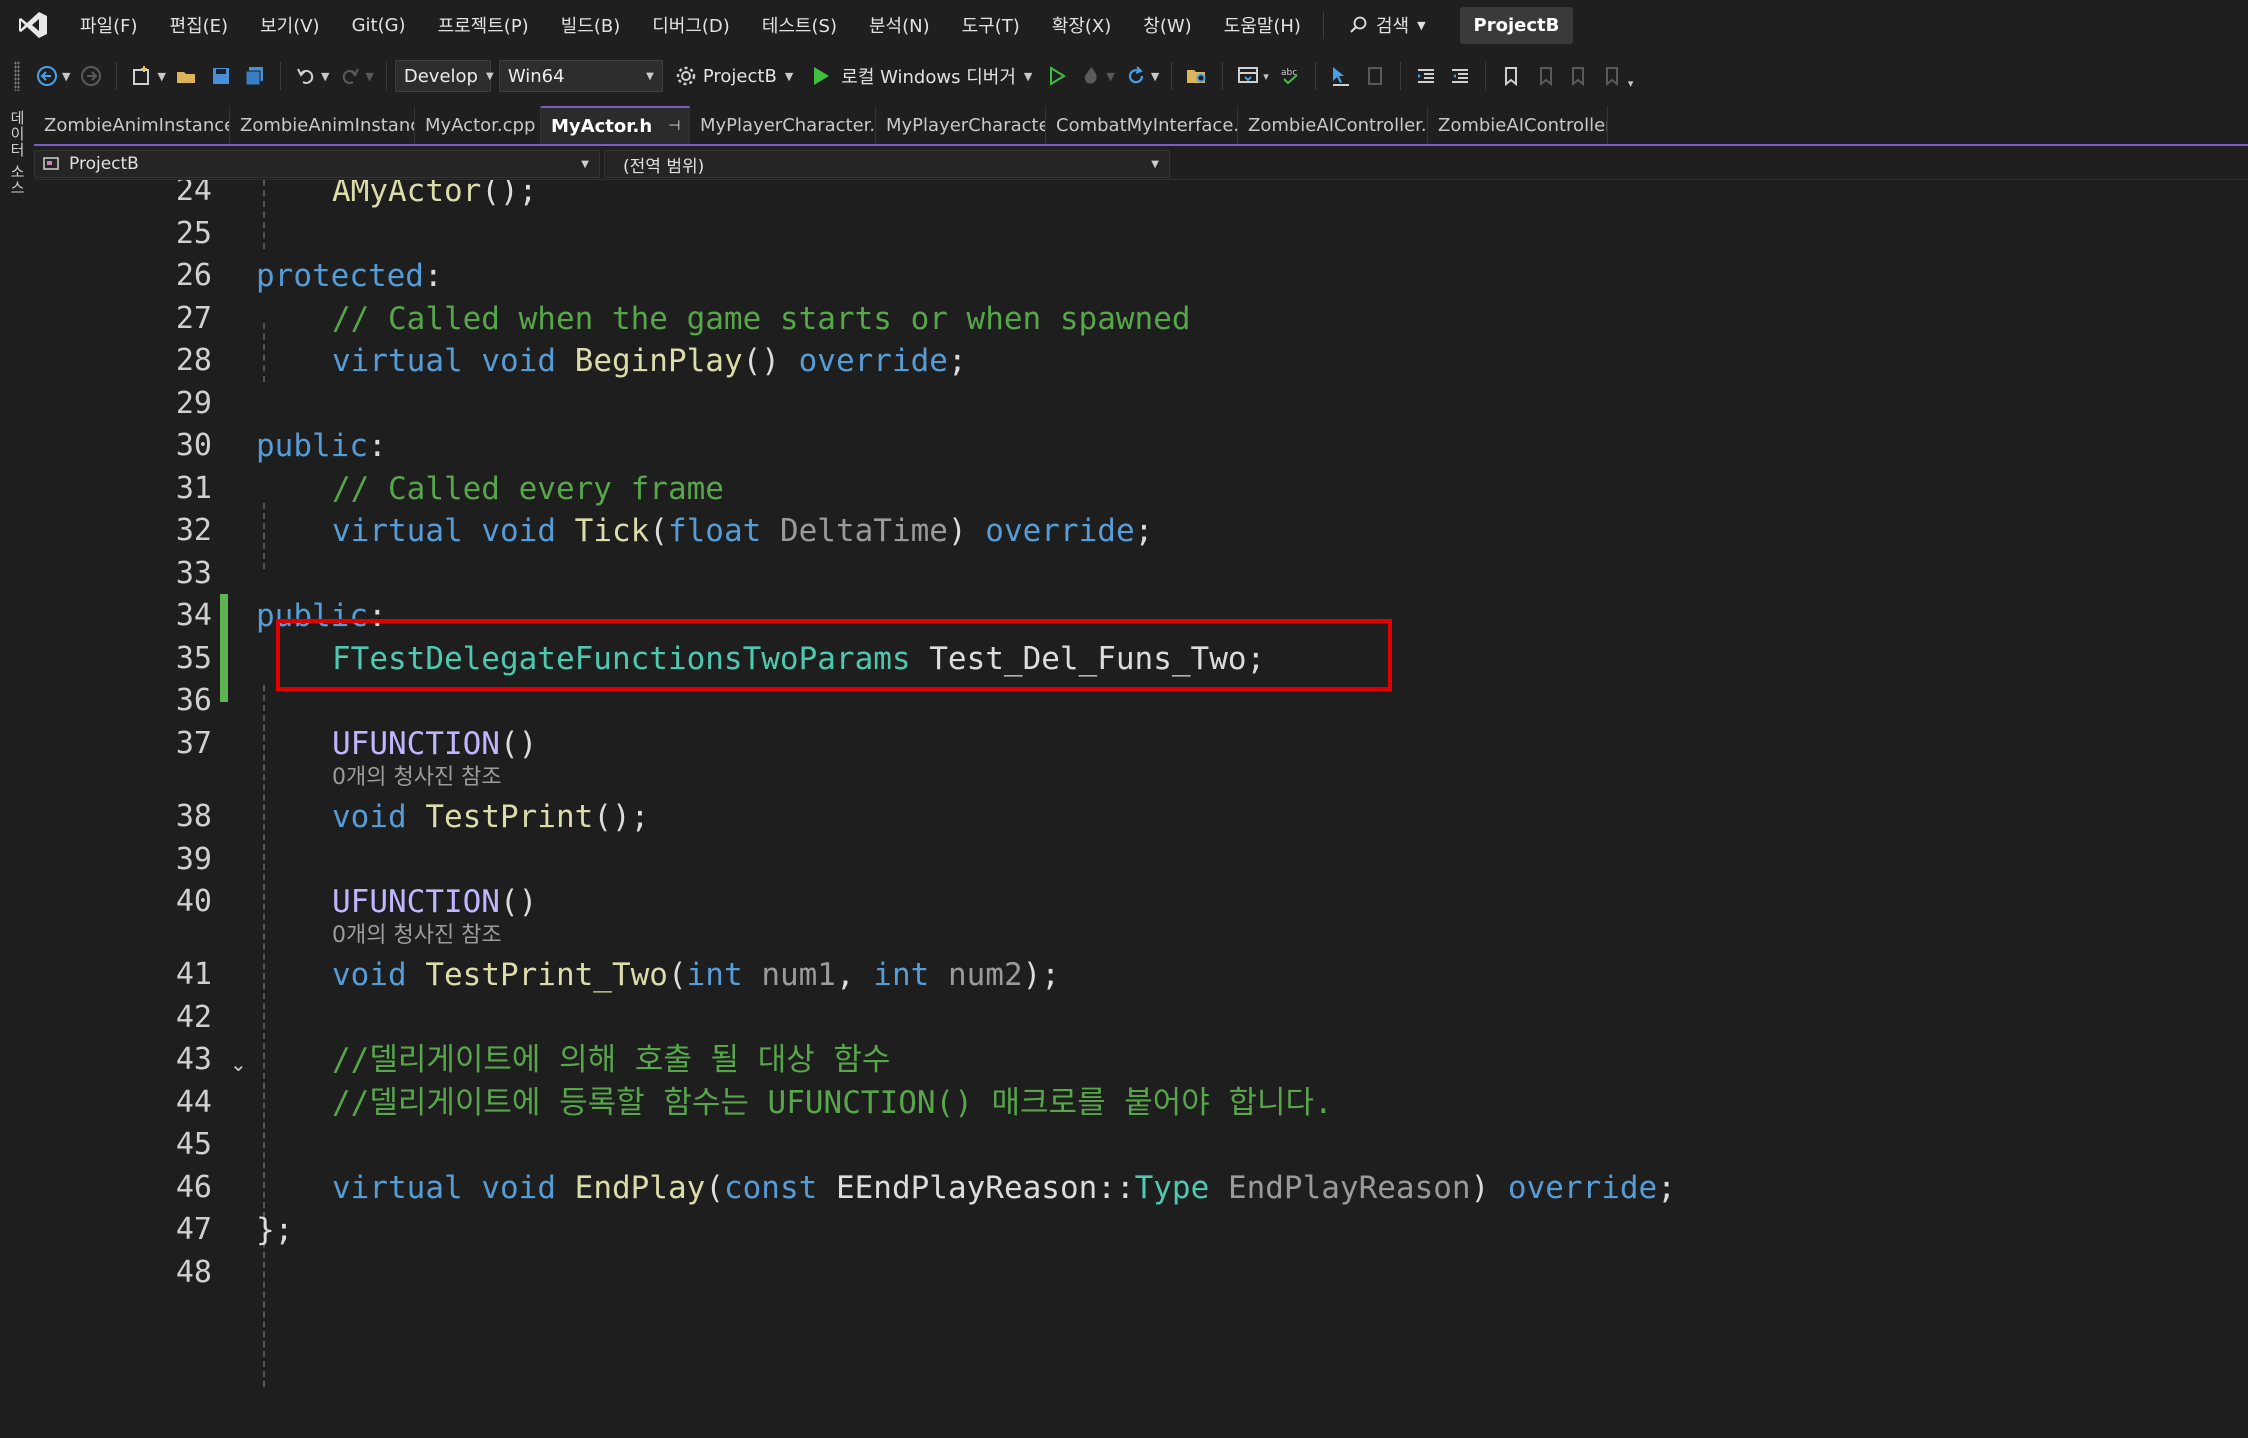  I want to click on spell-check-button: abc, so click(1290, 76).